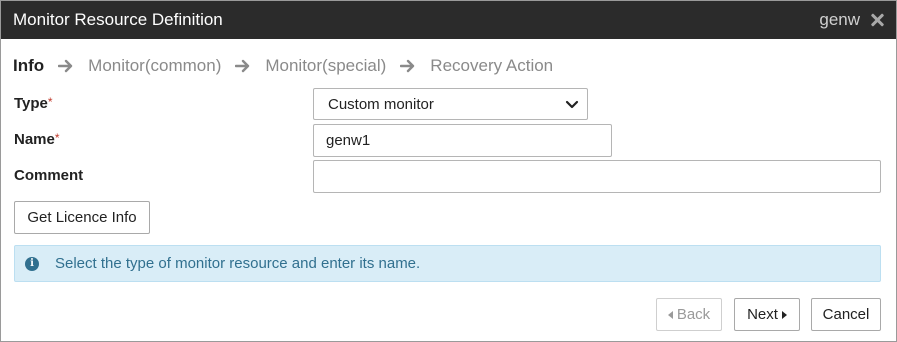 This screenshot has height=342, width=897. I want to click on back-button: Back, so click(689, 314).